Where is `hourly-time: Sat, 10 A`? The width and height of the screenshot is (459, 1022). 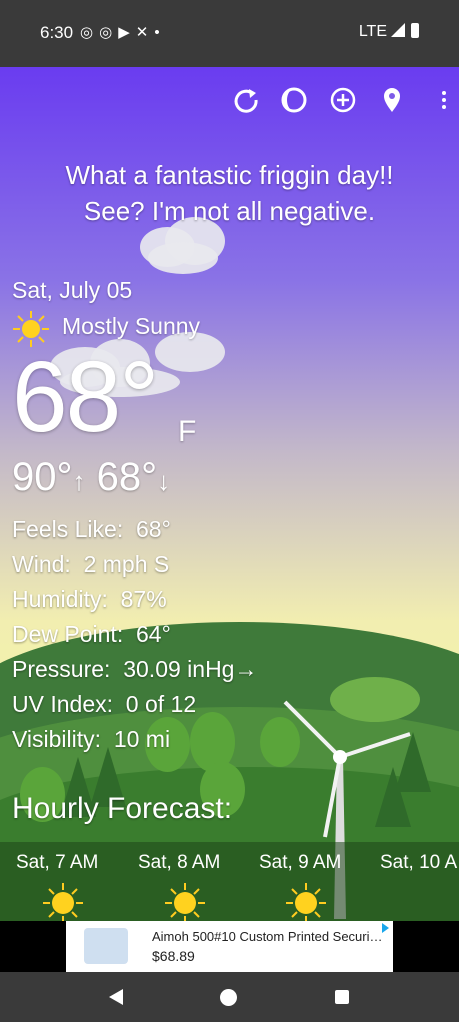
hourly-time: Sat, 10 A is located at coordinates (419, 862).